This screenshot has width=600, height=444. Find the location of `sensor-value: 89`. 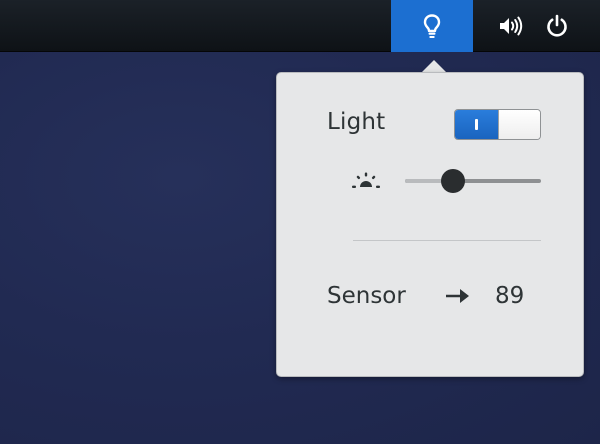

sensor-value: 89 is located at coordinates (510, 296).